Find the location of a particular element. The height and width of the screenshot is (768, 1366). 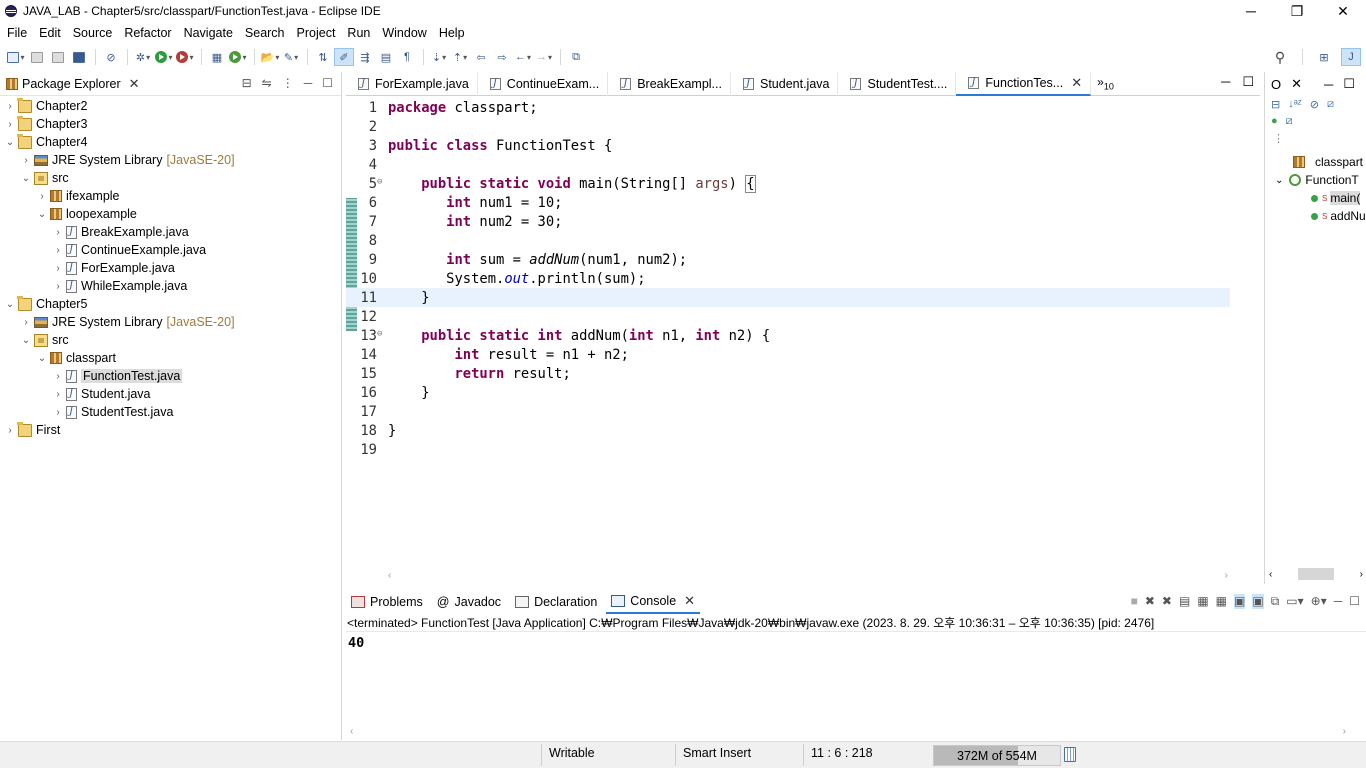

next-annotation-down-icon: ⇣ is located at coordinates (439, 57).